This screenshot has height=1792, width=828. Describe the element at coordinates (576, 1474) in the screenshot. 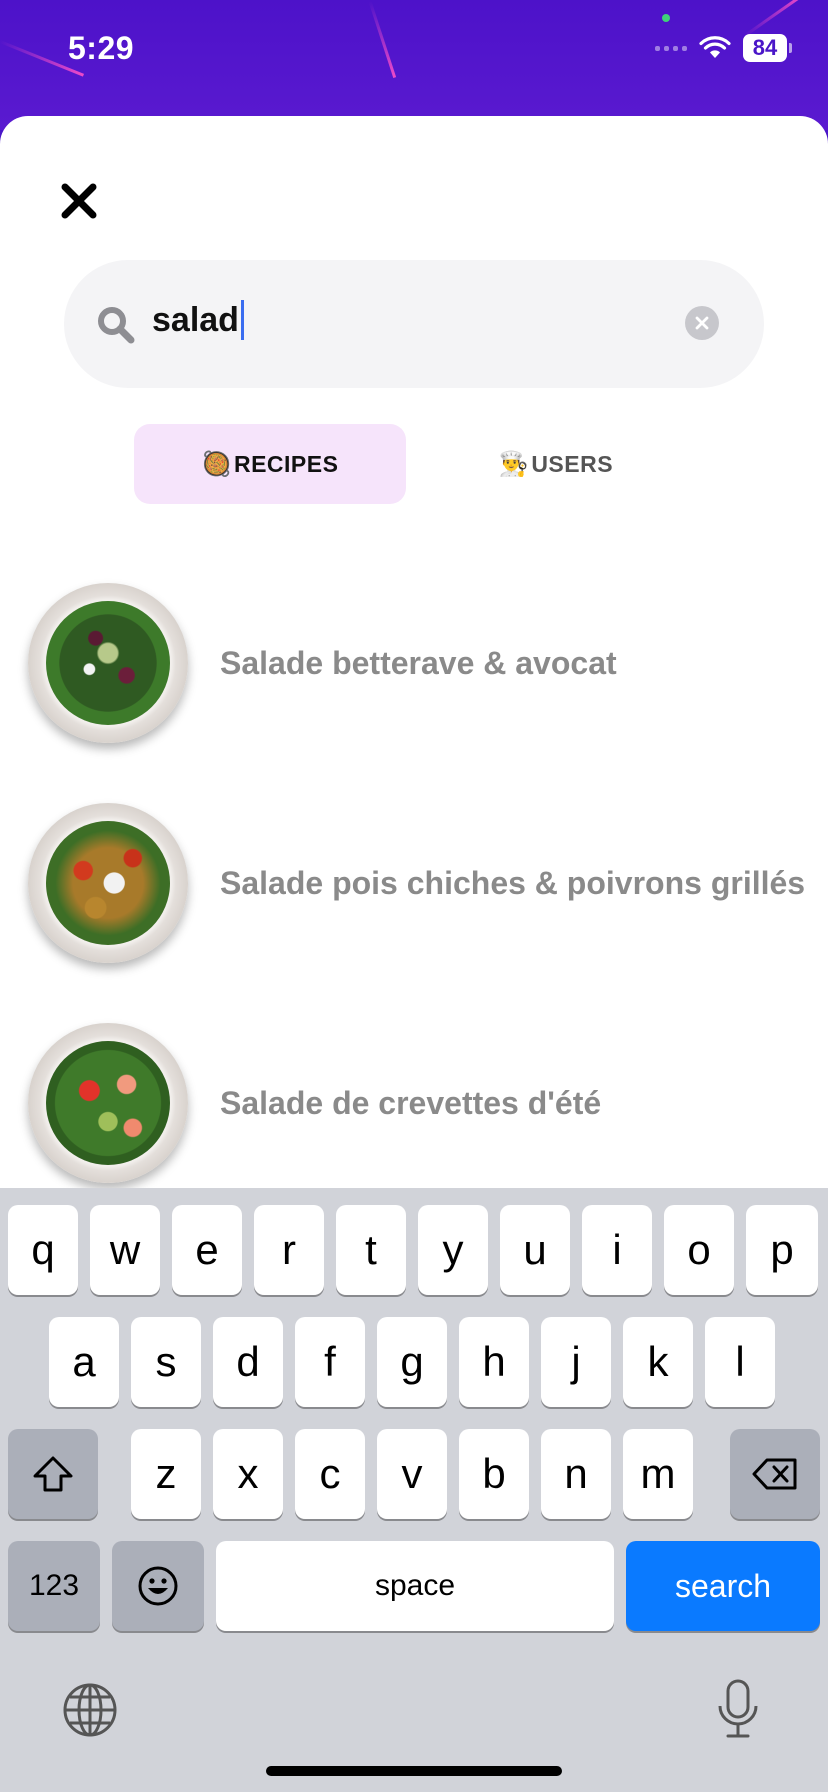

I see `key-n: n` at that location.